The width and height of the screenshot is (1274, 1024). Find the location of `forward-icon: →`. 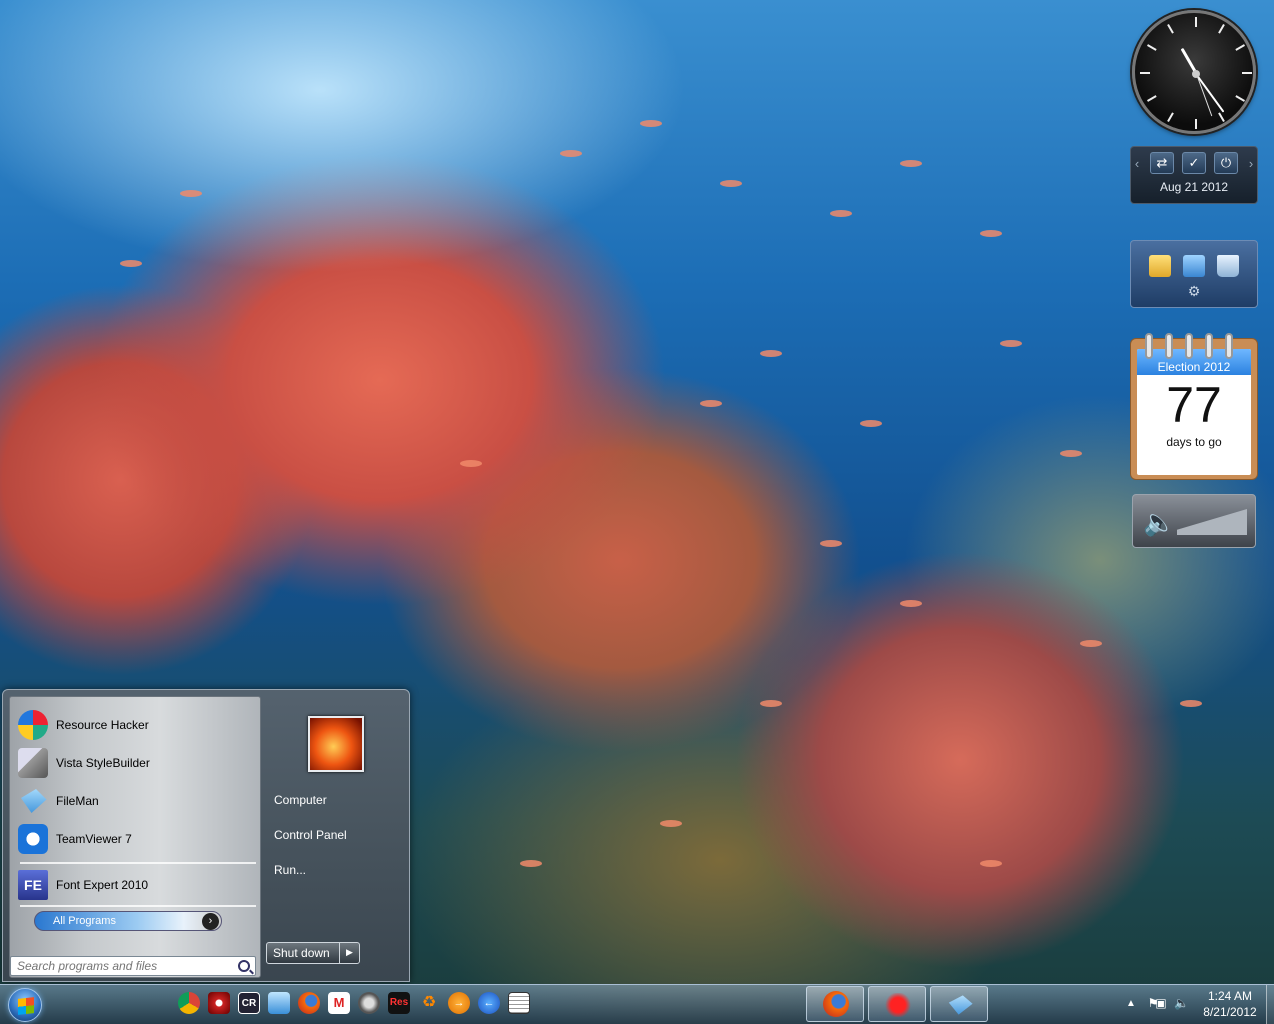

forward-icon: → is located at coordinates (459, 1003).